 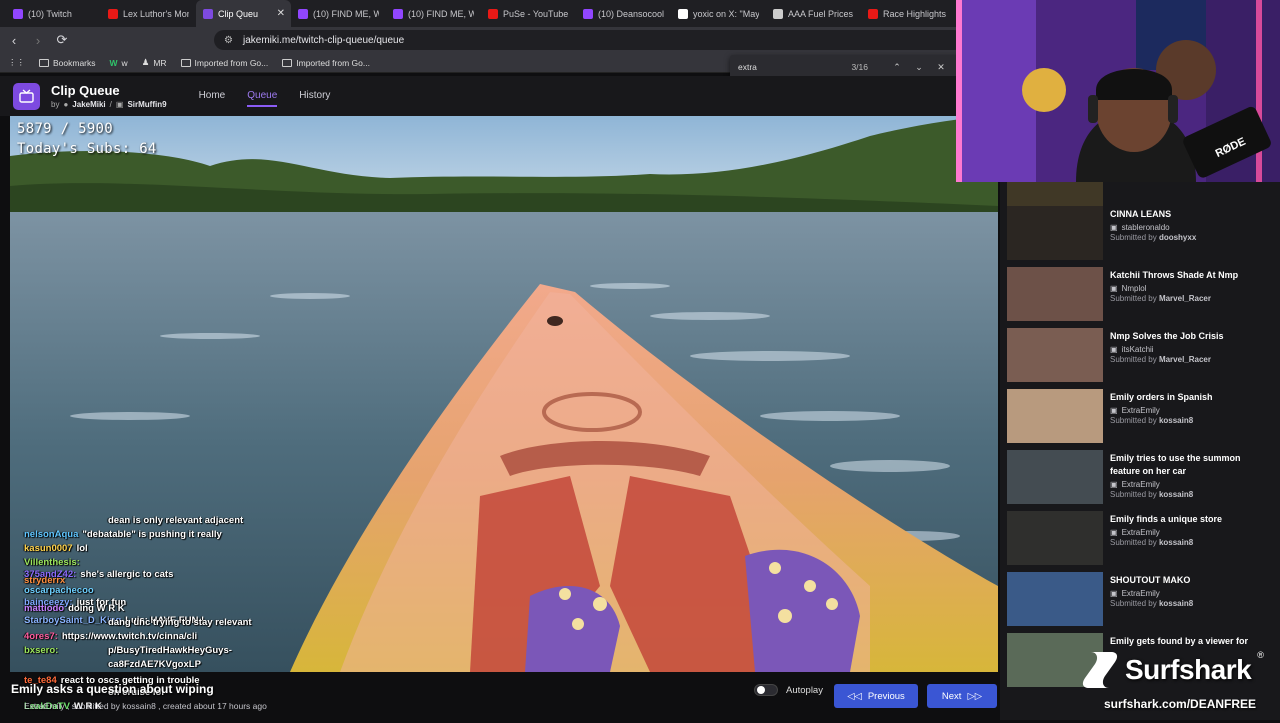 I want to click on site-info-icon: ⚙, so click(x=228, y=40).